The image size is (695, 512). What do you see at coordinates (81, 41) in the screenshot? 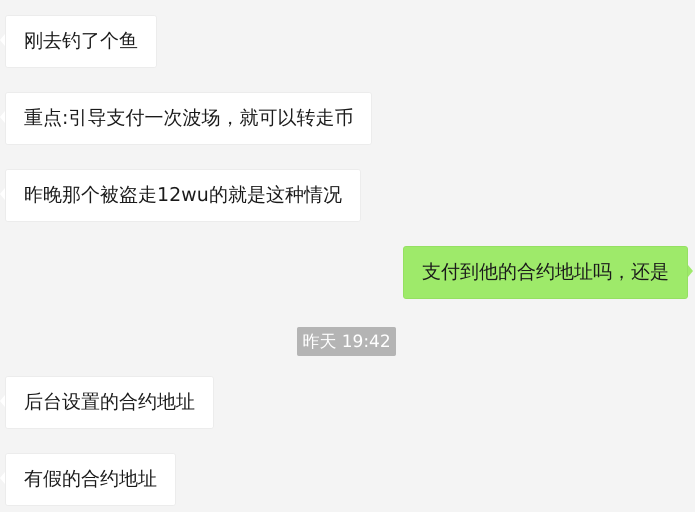
I see `message-bubble: 刚去钓了个鱼` at bounding box center [81, 41].